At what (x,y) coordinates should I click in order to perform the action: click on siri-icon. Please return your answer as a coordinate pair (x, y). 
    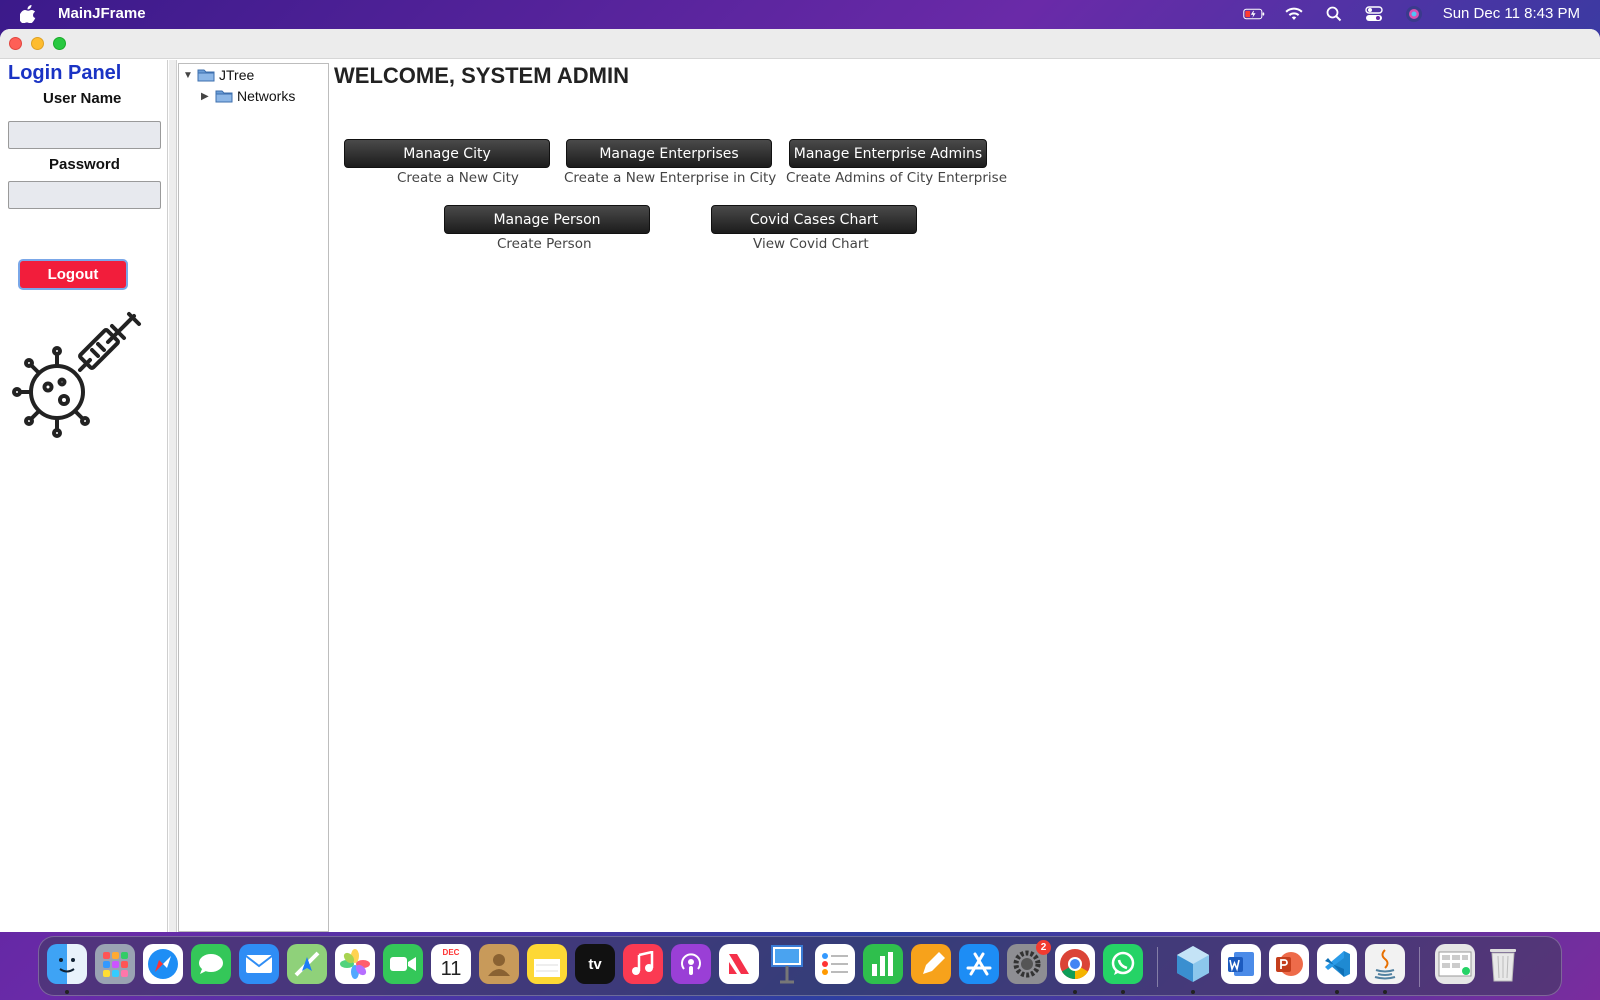
    Looking at the image, I should click on (1414, 14).